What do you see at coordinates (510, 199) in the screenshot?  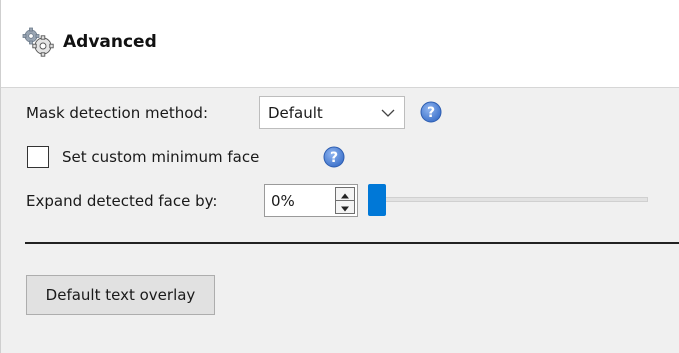 I see `expand-face-slider-track` at bounding box center [510, 199].